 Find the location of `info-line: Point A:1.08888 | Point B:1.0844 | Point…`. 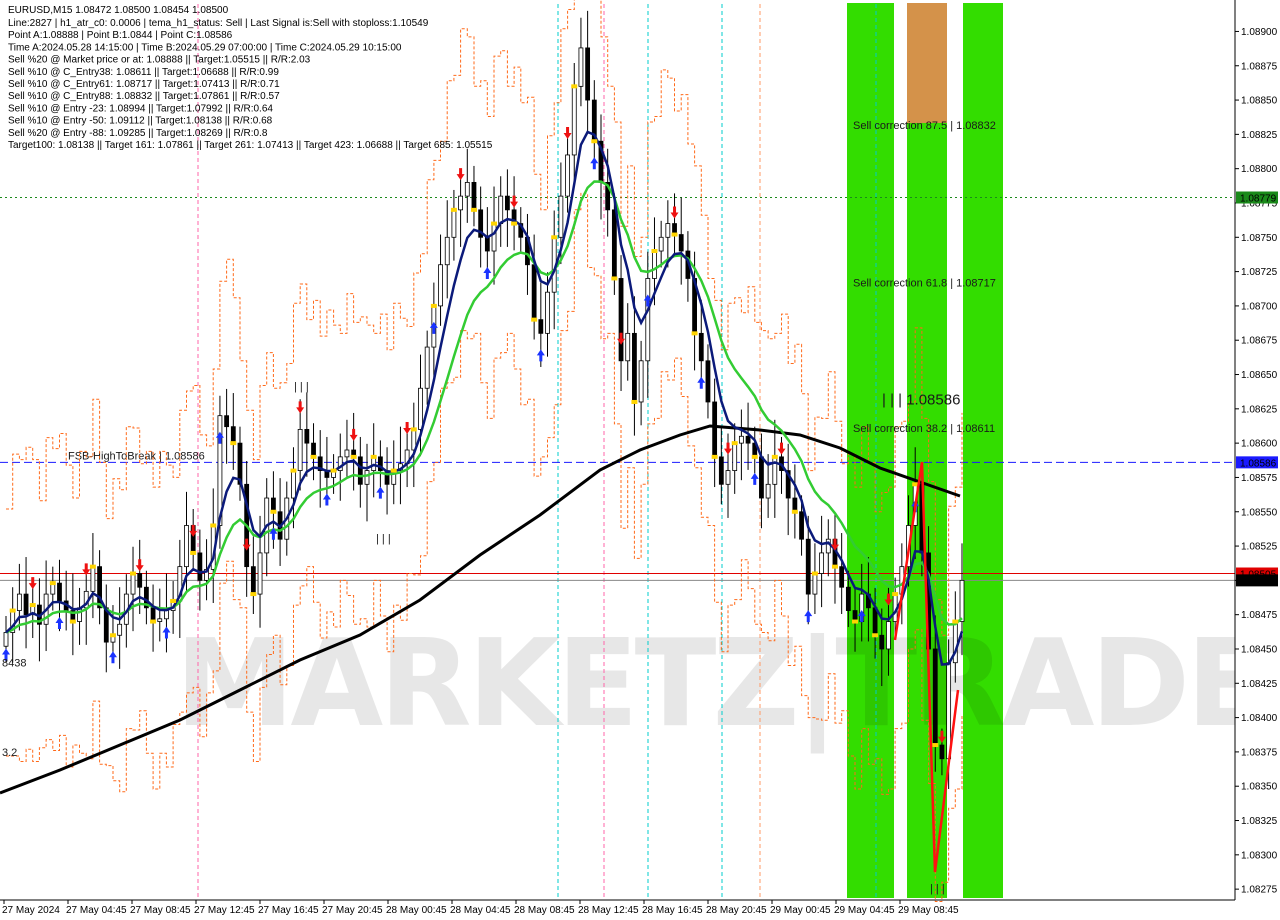

info-line: Point A:1.08888 | Point B:1.0844 | Point… is located at coordinates (120, 35).